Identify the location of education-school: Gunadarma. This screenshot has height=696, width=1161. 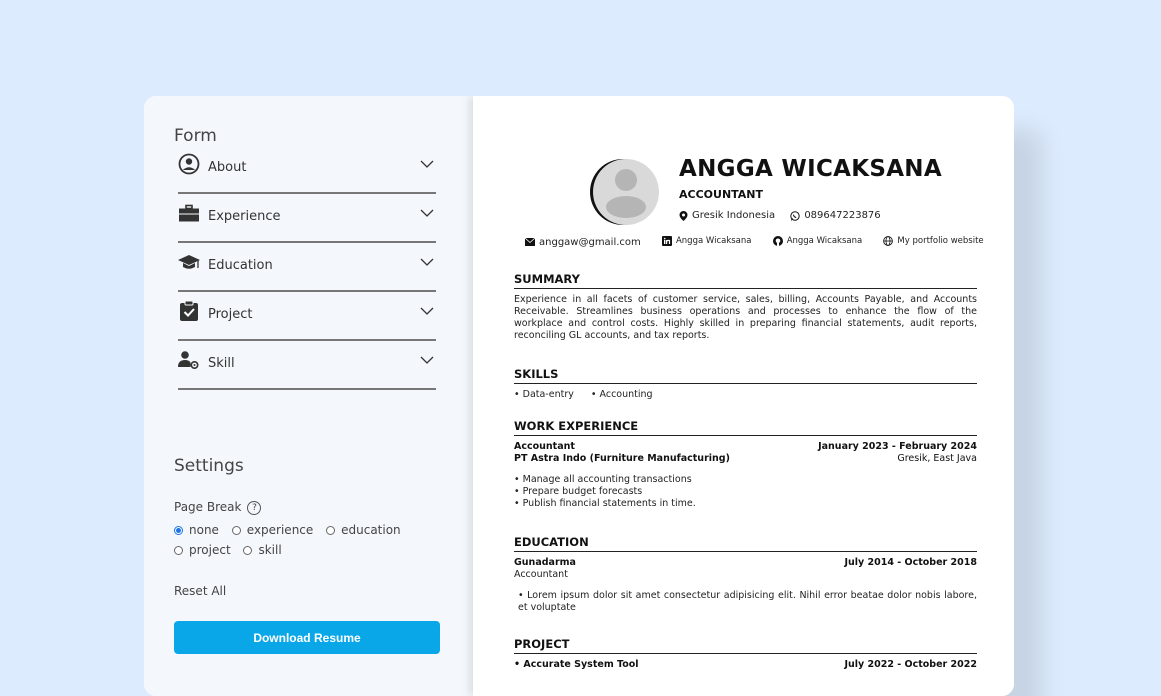
(545, 562).